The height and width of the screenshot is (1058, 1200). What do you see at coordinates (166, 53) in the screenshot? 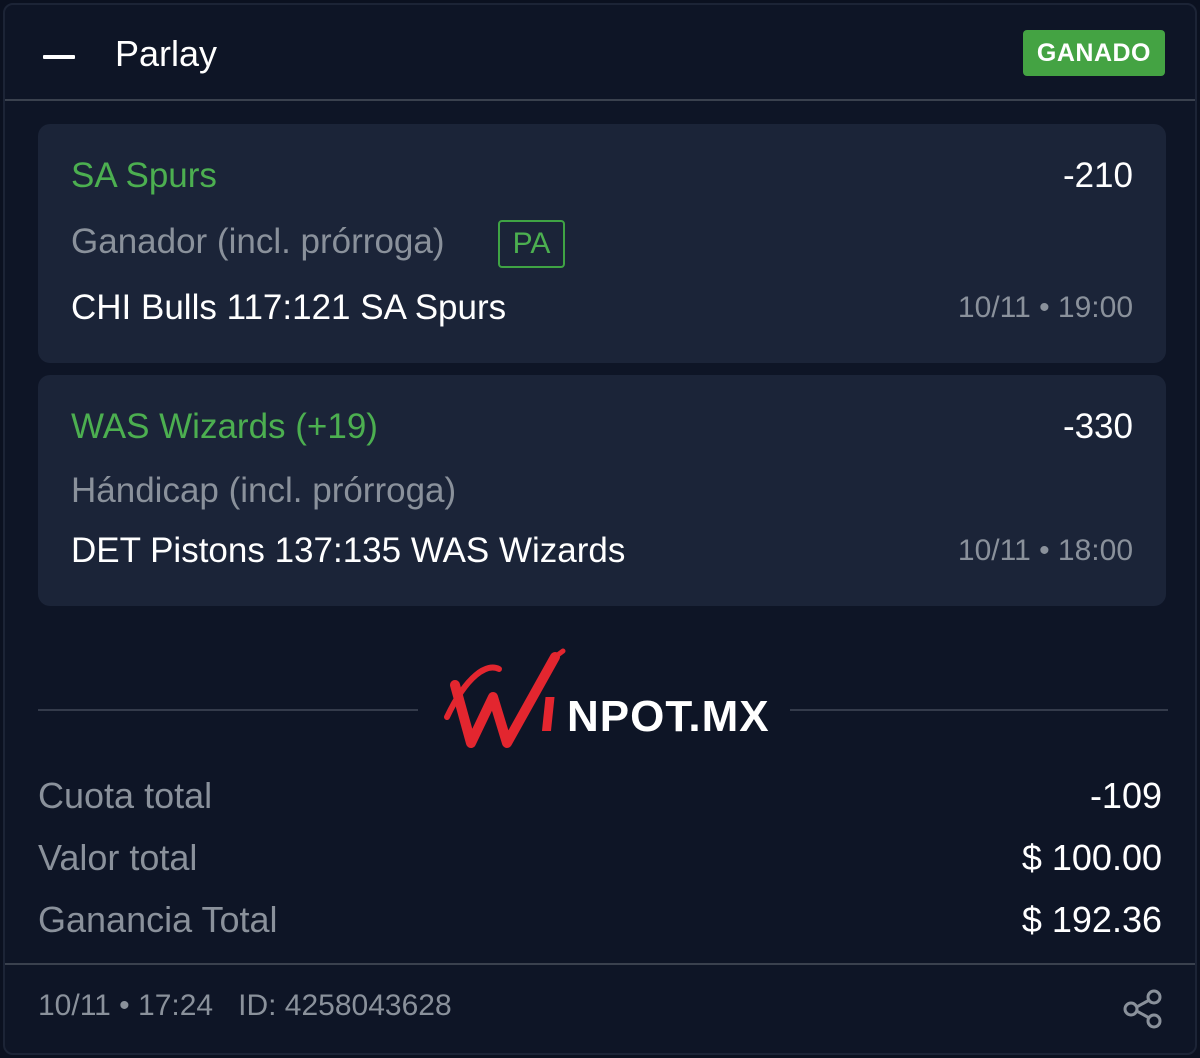
I see `bet-type-title: Parlay` at bounding box center [166, 53].